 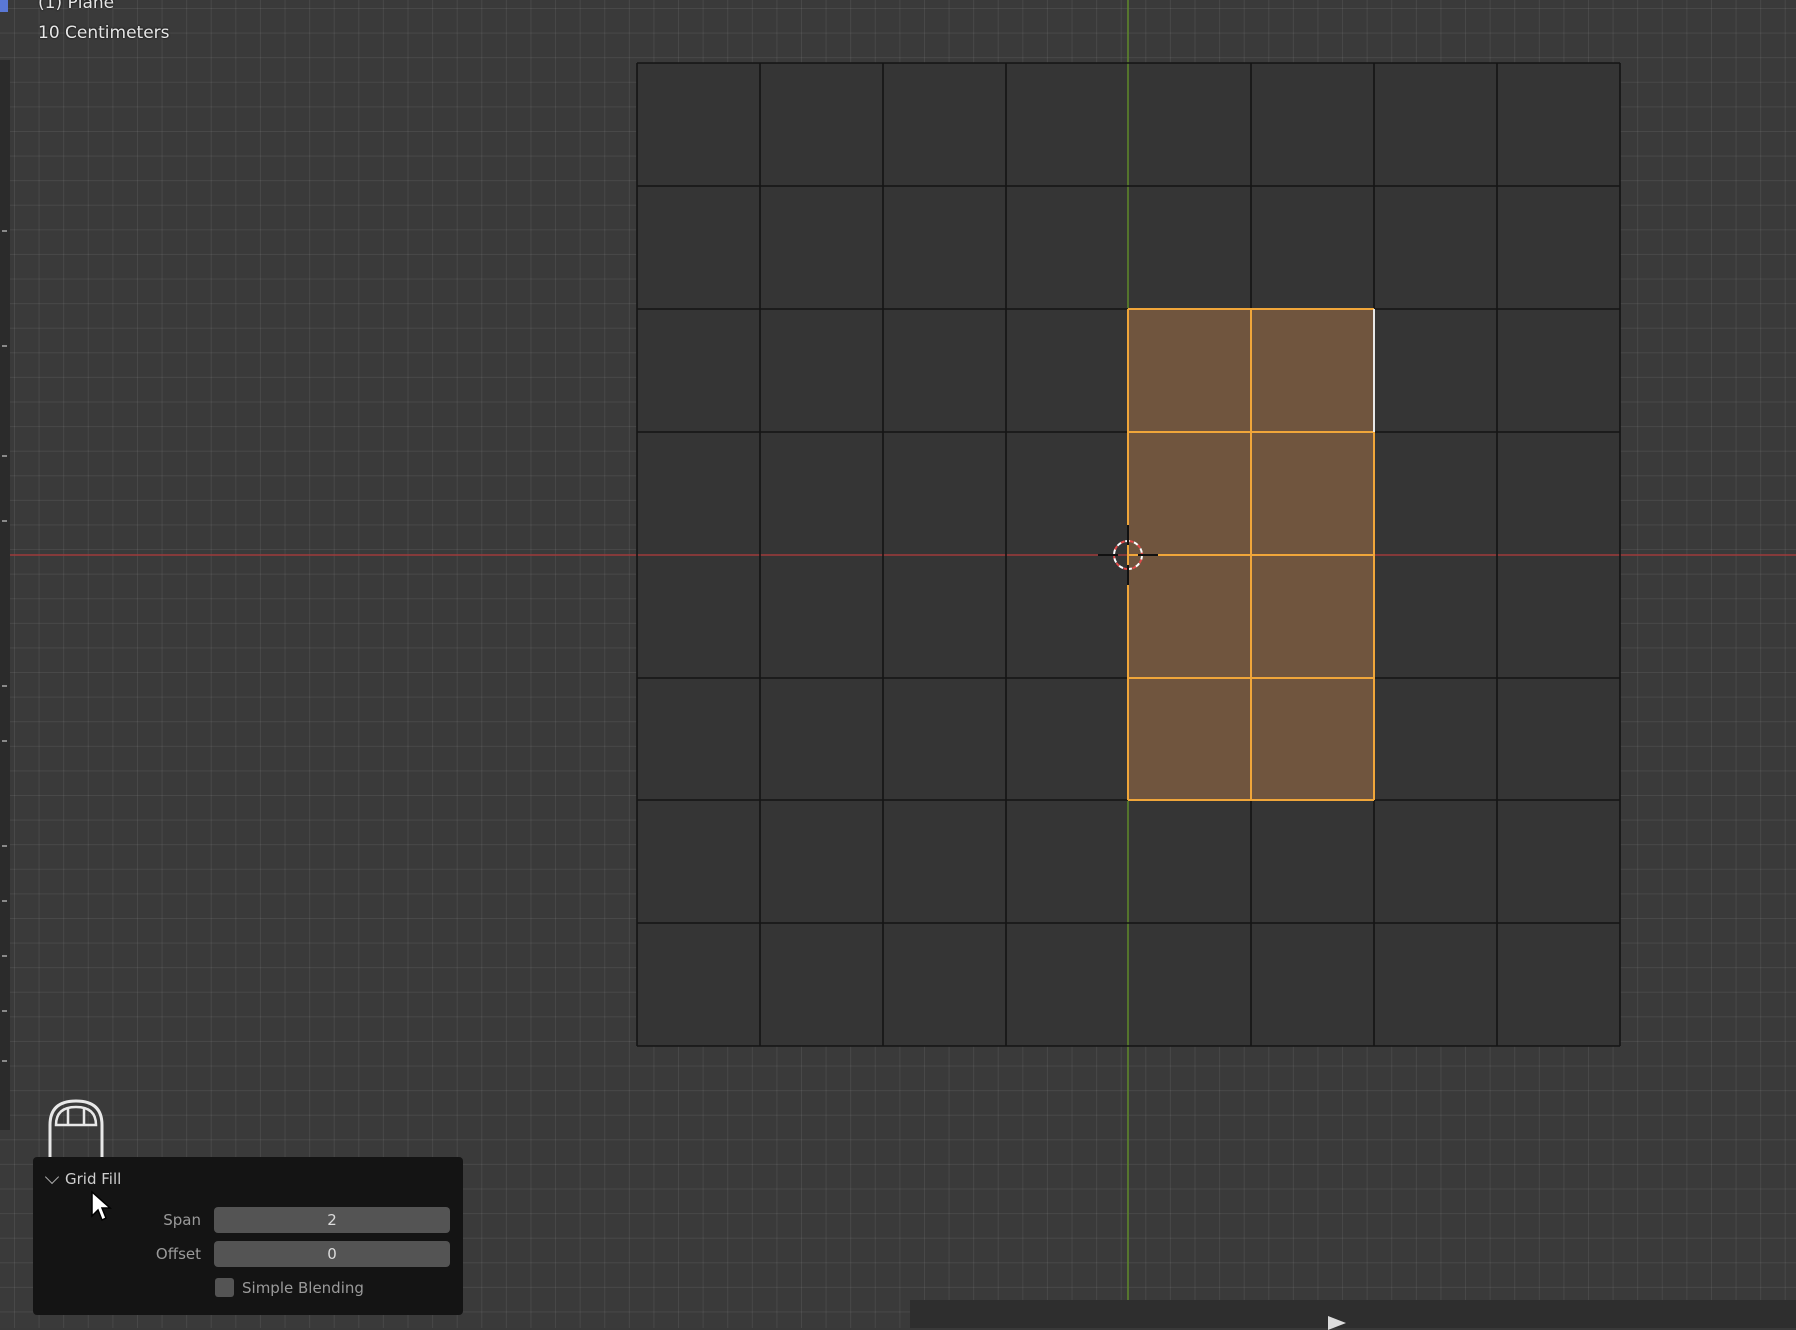 I want to click on grid-scale-text: 10 Centimeters, so click(x=104, y=33).